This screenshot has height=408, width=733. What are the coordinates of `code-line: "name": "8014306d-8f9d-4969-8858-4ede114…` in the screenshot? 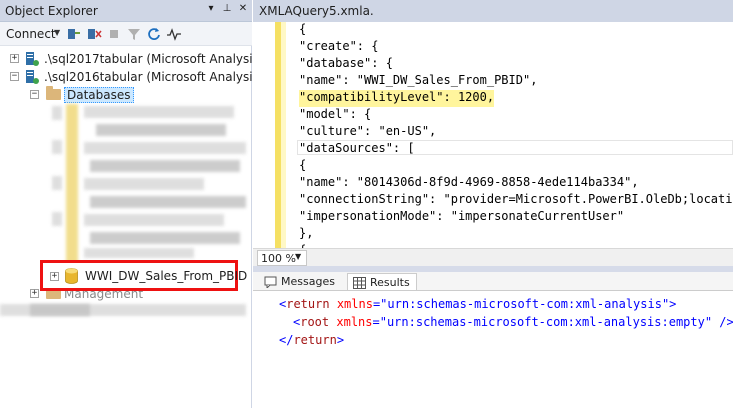 It's located at (469, 182).